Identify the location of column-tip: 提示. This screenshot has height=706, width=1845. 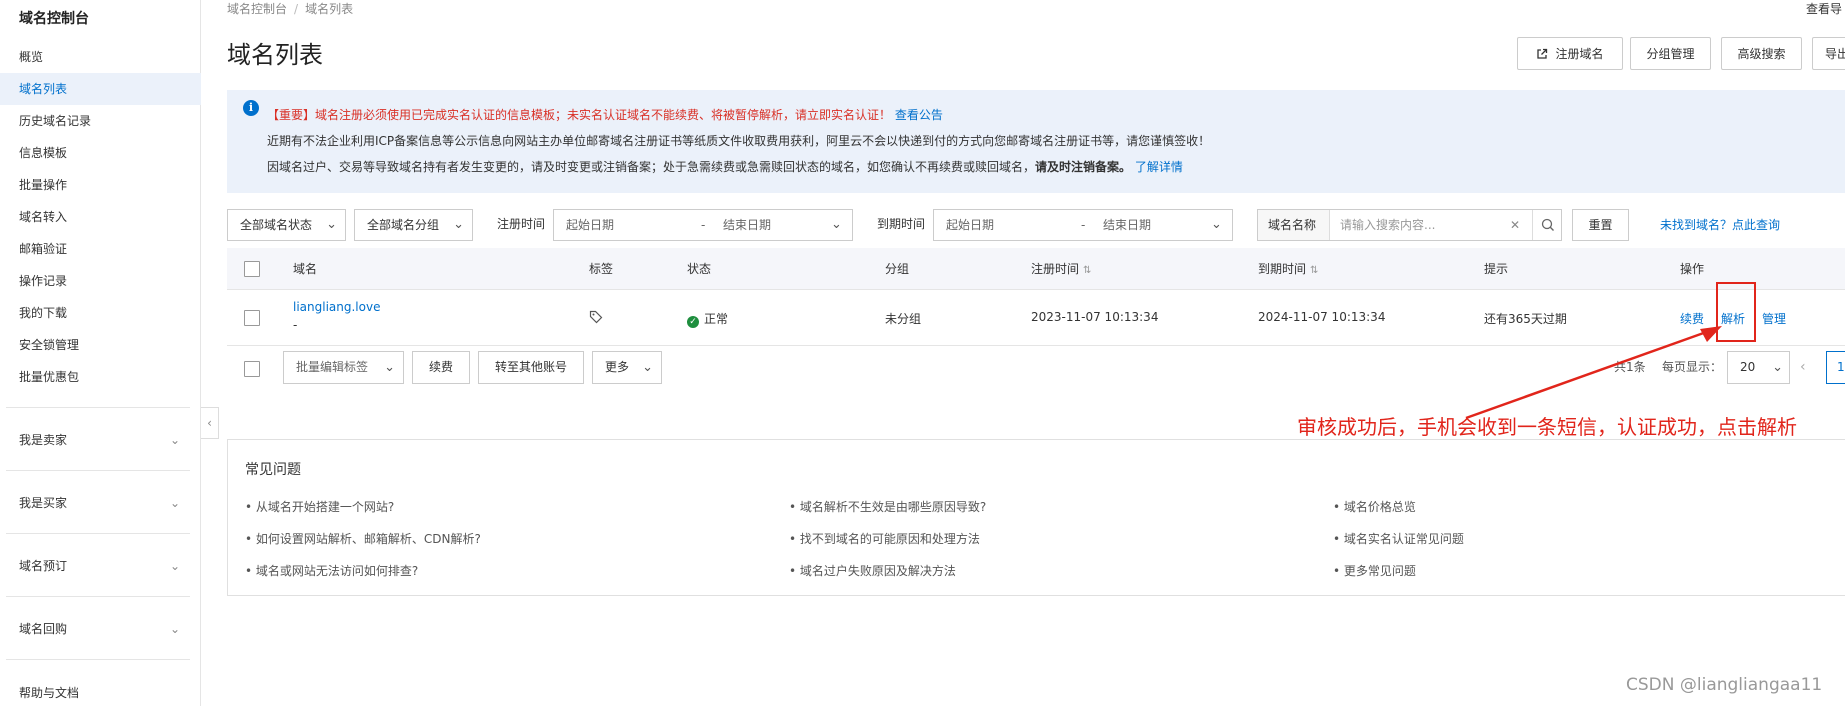
(1496, 269).